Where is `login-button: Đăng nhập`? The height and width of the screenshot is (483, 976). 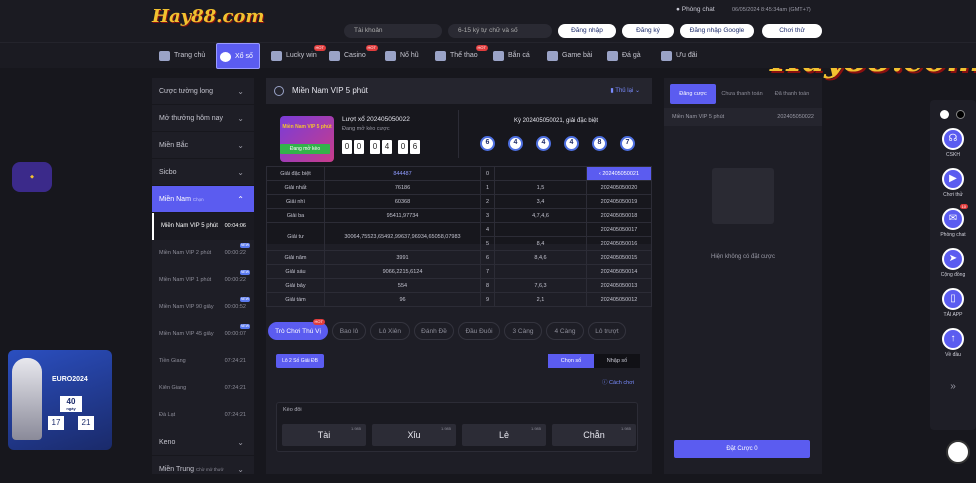
login-button: Đăng nhập is located at coordinates (587, 31).